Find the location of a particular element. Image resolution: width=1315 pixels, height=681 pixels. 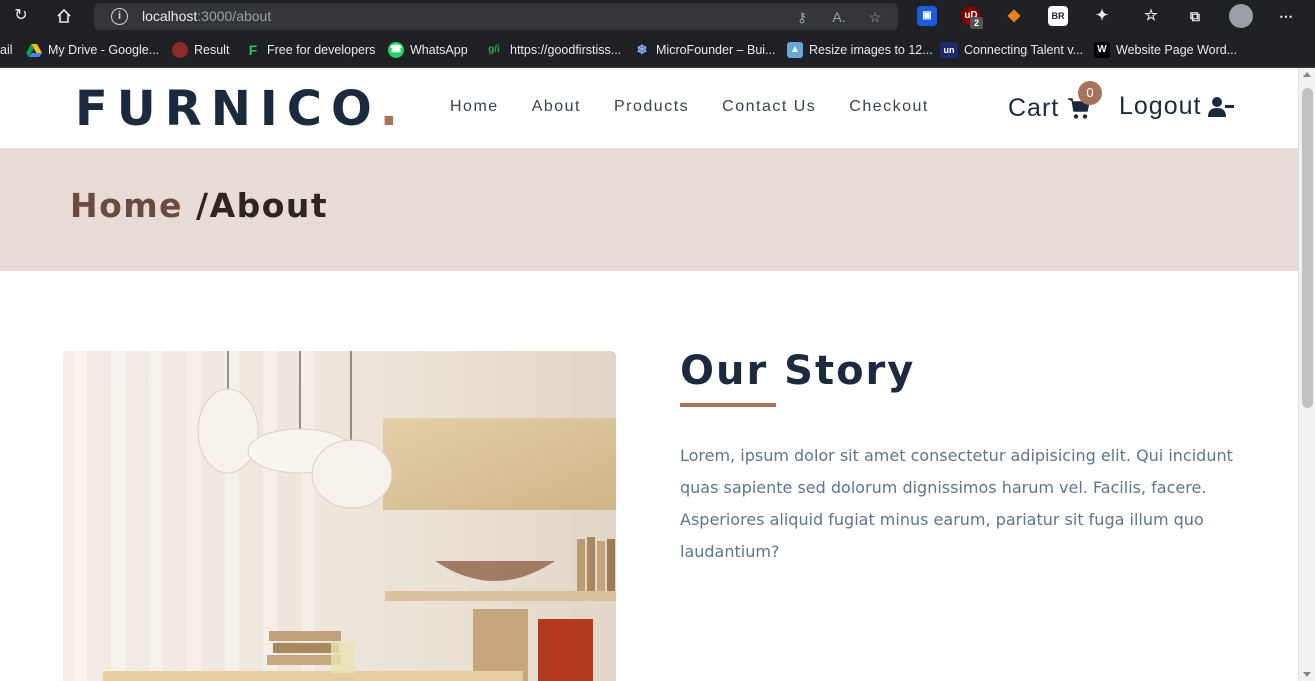

goodfirstissue-icon: g/i is located at coordinates (494, 49).